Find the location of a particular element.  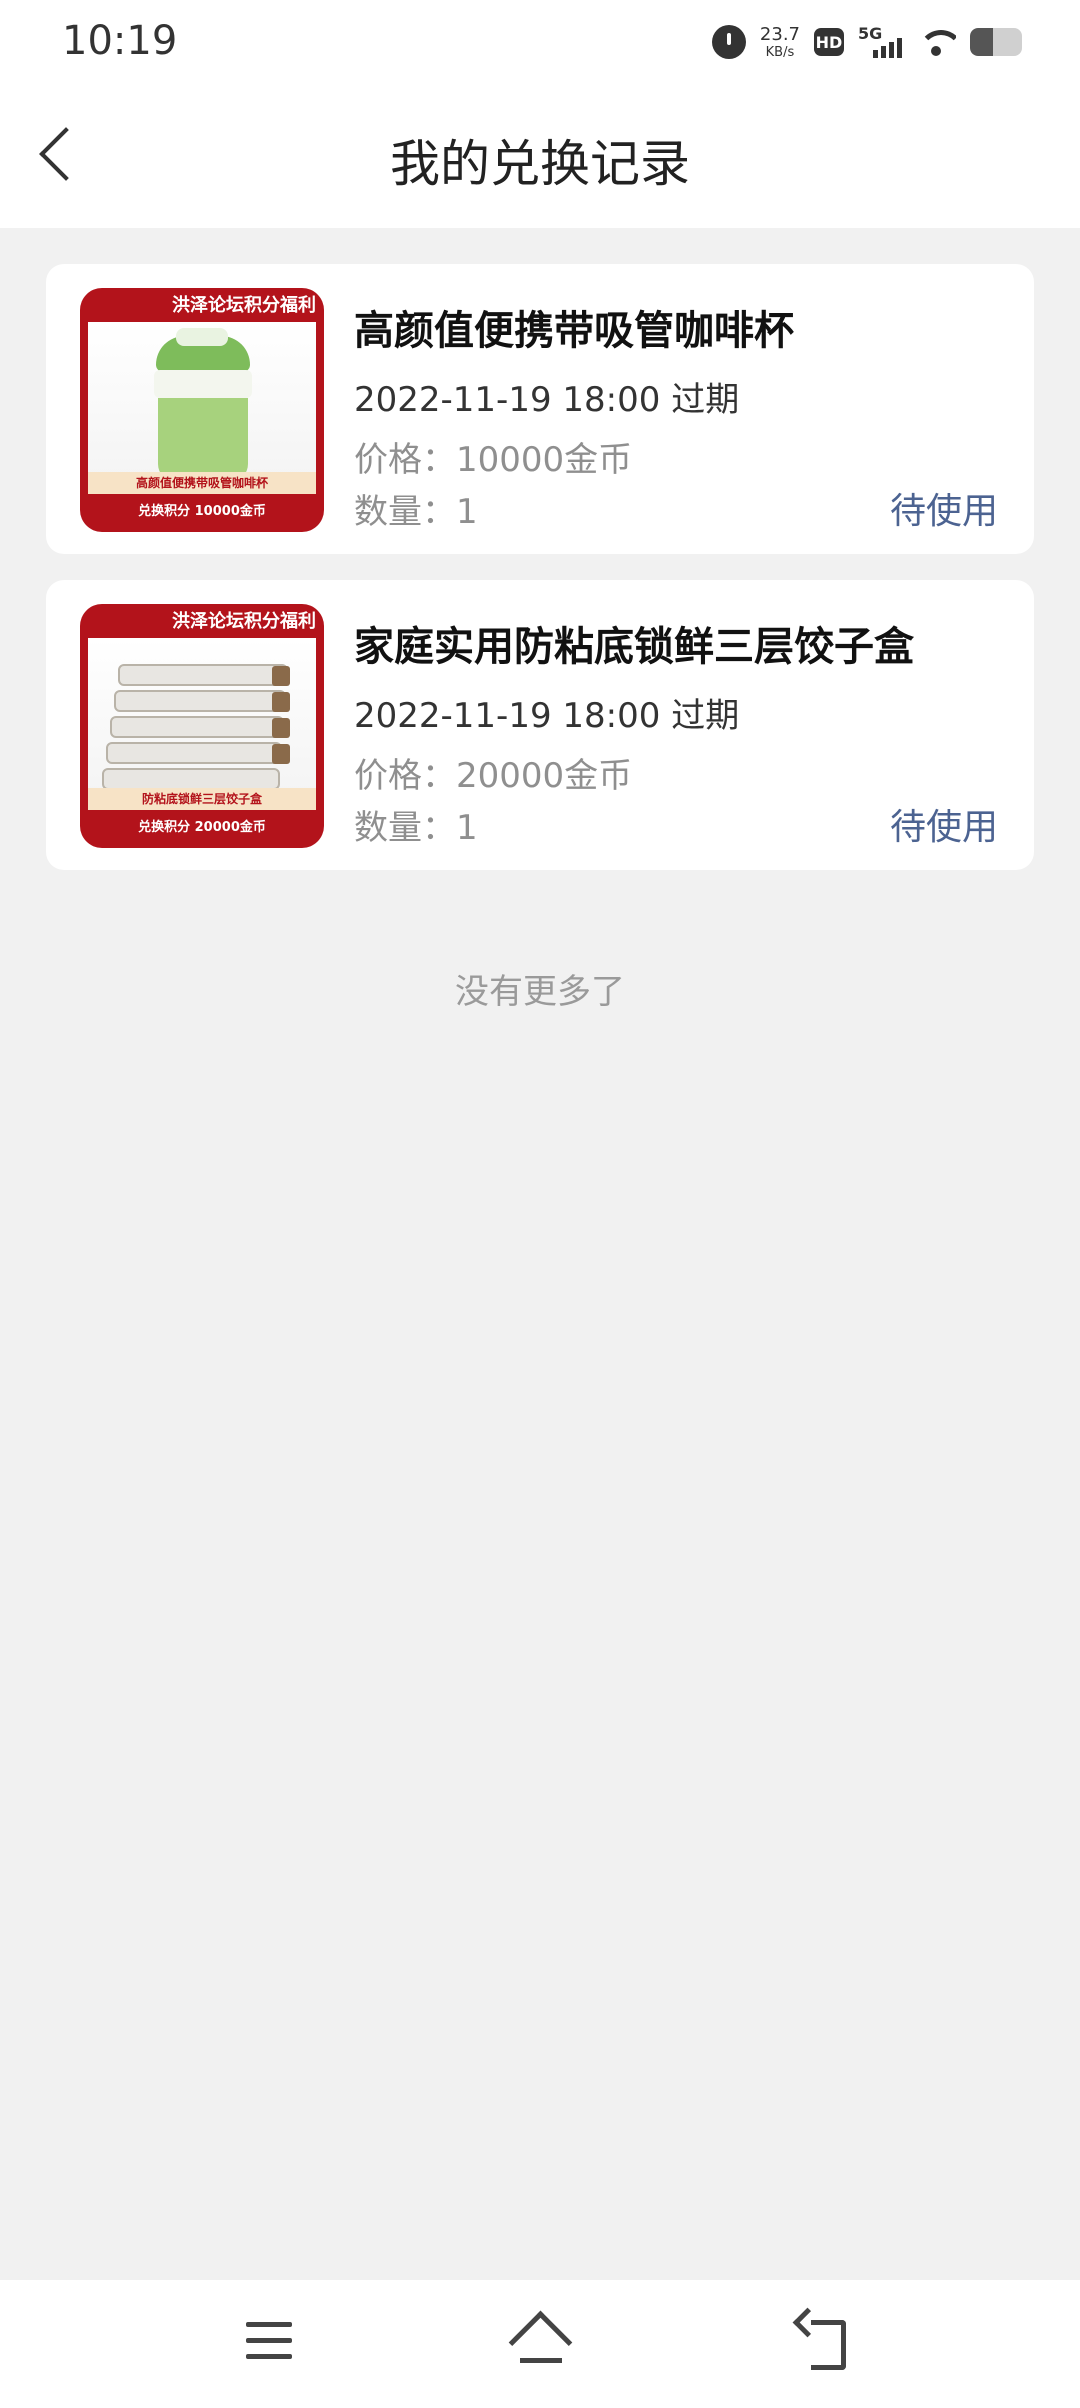

product-title: 高颜值便携带吸管咖啡杯 is located at coordinates (574, 331).